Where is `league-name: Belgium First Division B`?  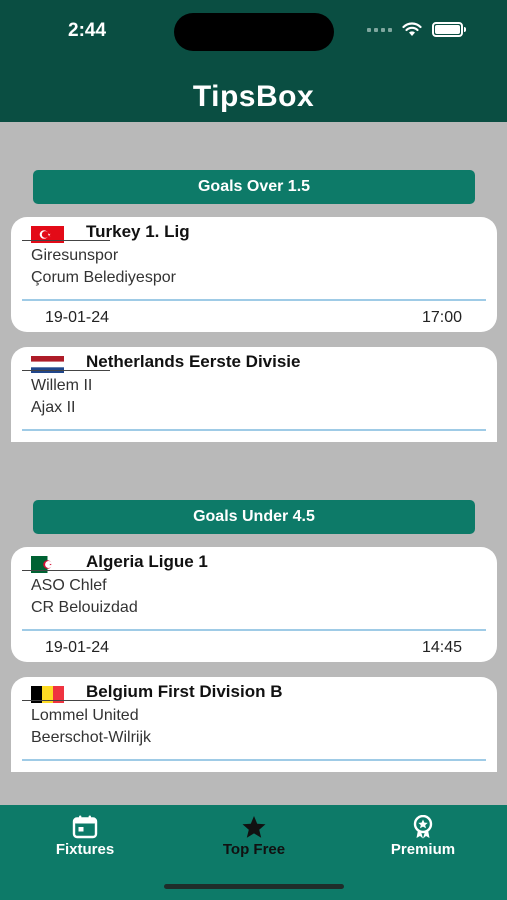 league-name: Belgium First Division B is located at coordinates (184, 691).